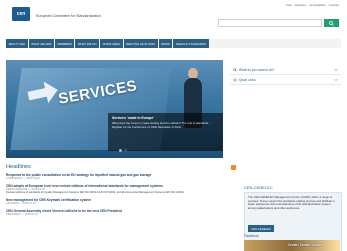 This screenshot has width=347, height=251. Describe the element at coordinates (123, 150) in the screenshot. I see `carousel-dots` at that location.